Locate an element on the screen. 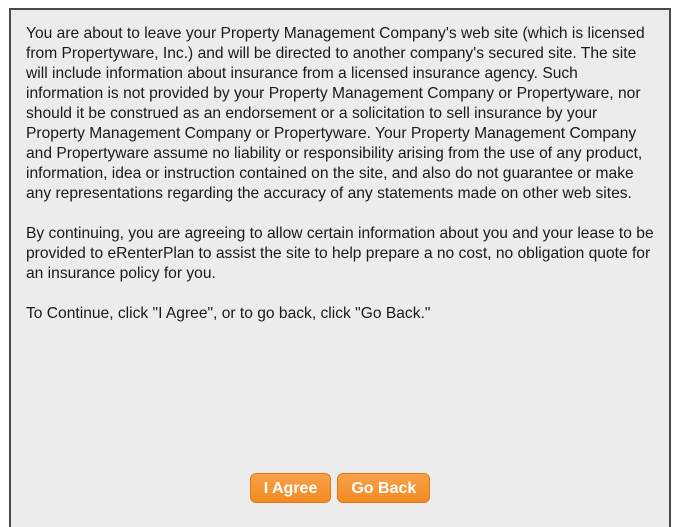  i-agree-button: I Agree is located at coordinates (290, 488).